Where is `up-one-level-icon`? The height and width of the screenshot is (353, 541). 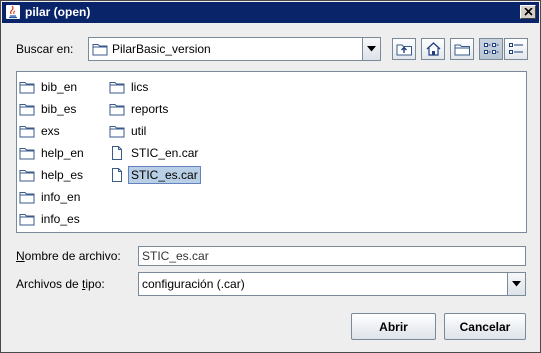 up-one-level-icon is located at coordinates (404, 50).